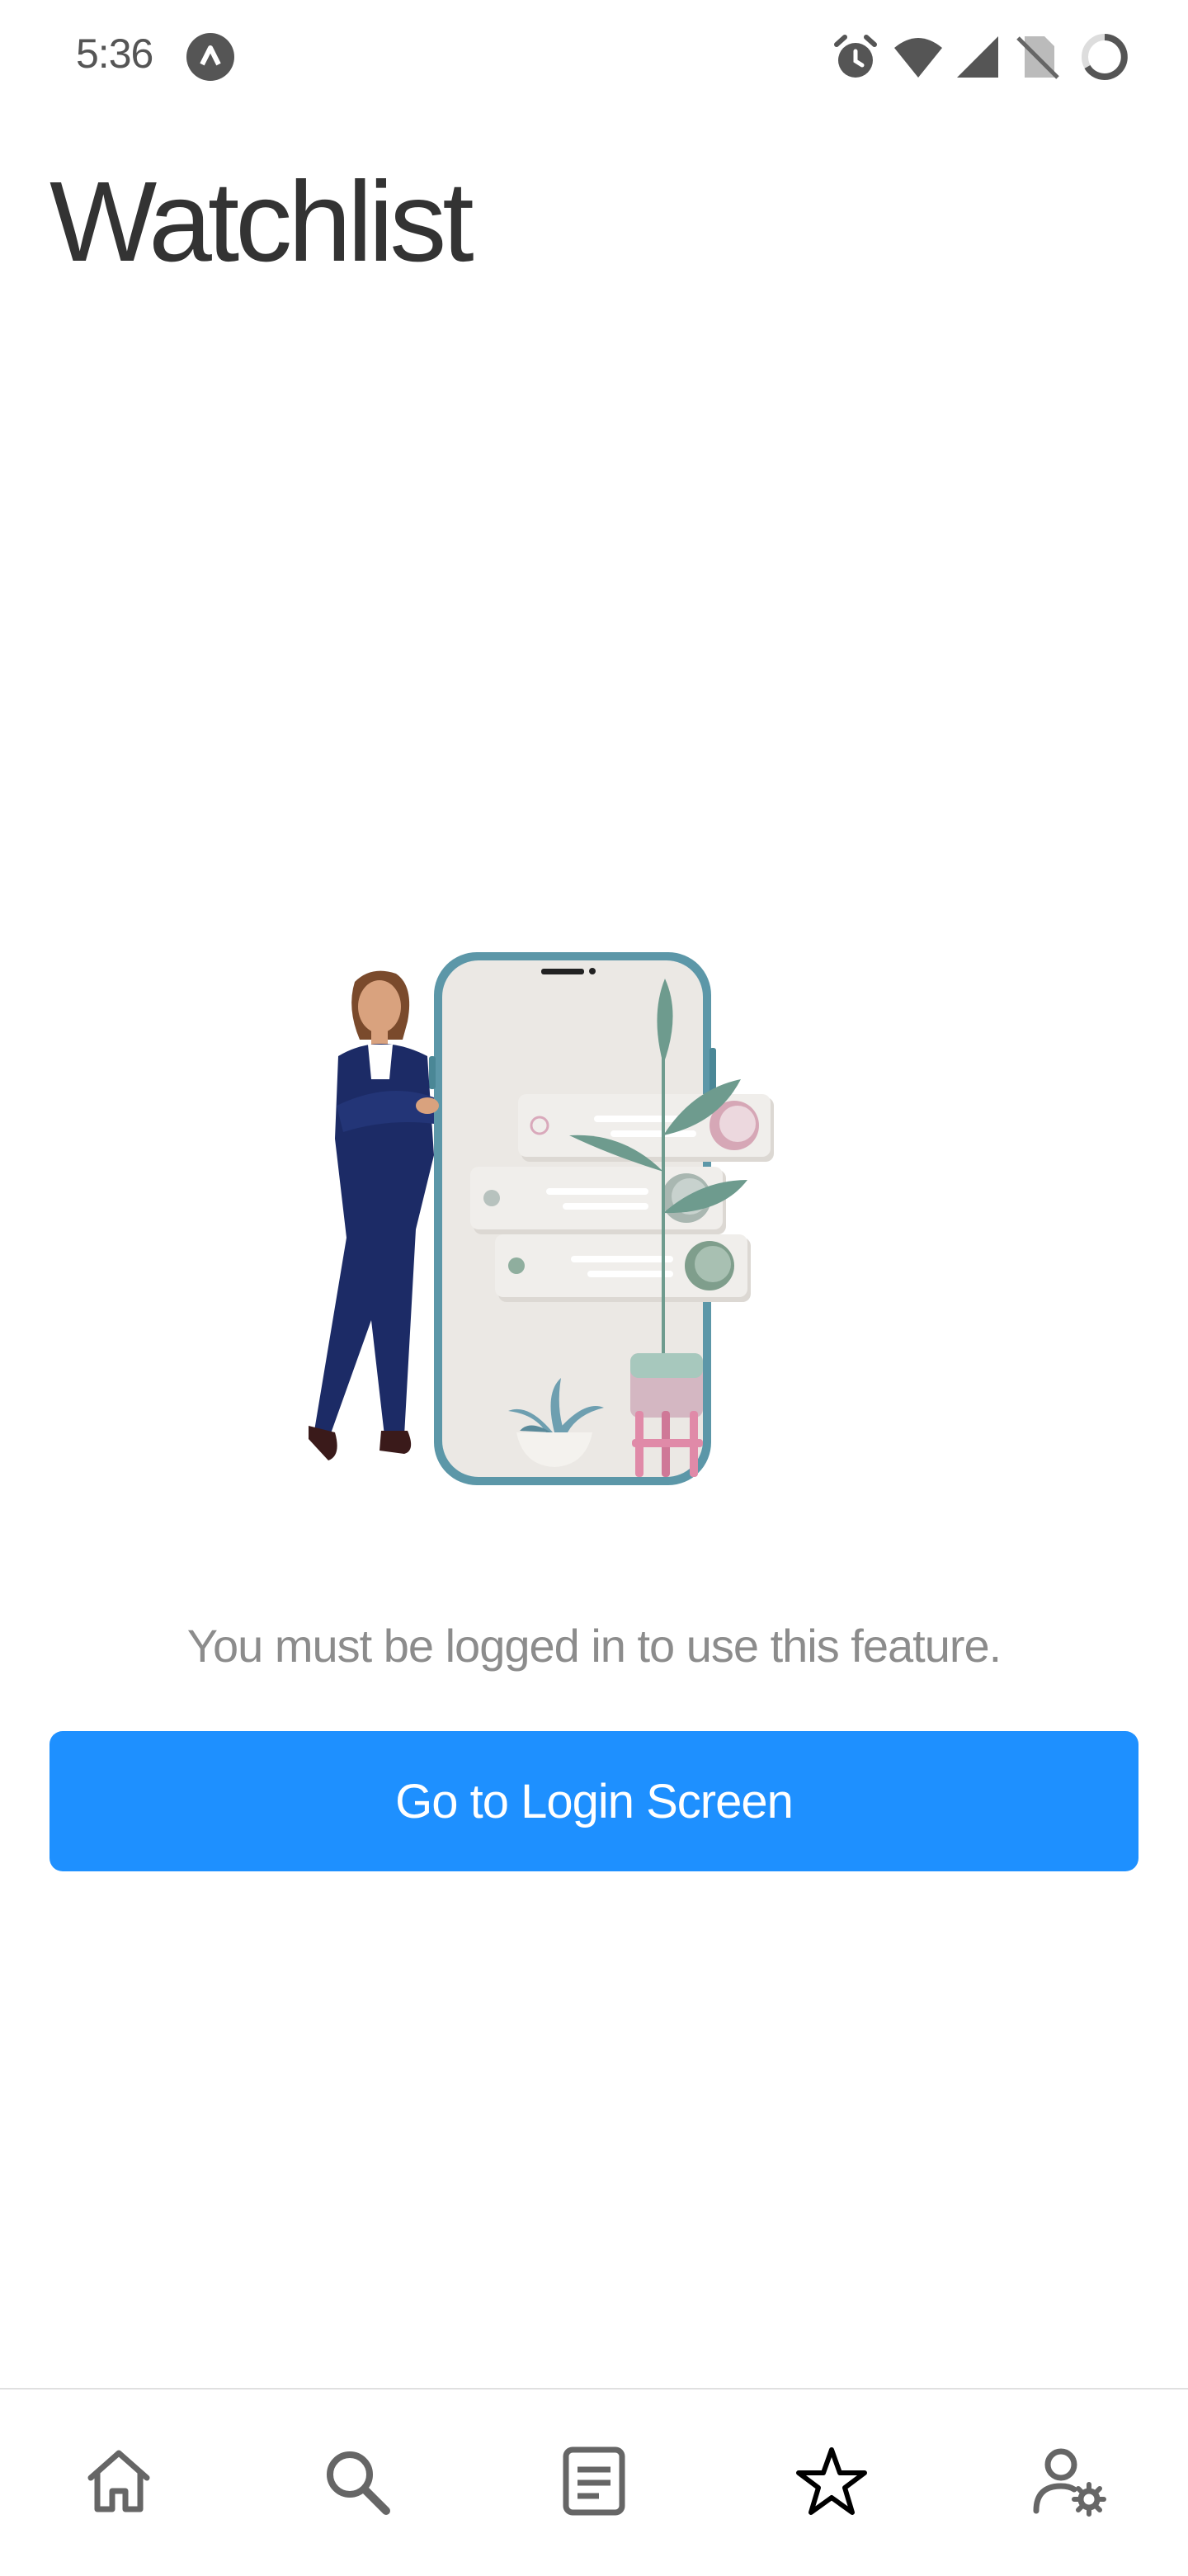  I want to click on cell-signal-icon, so click(978, 57).